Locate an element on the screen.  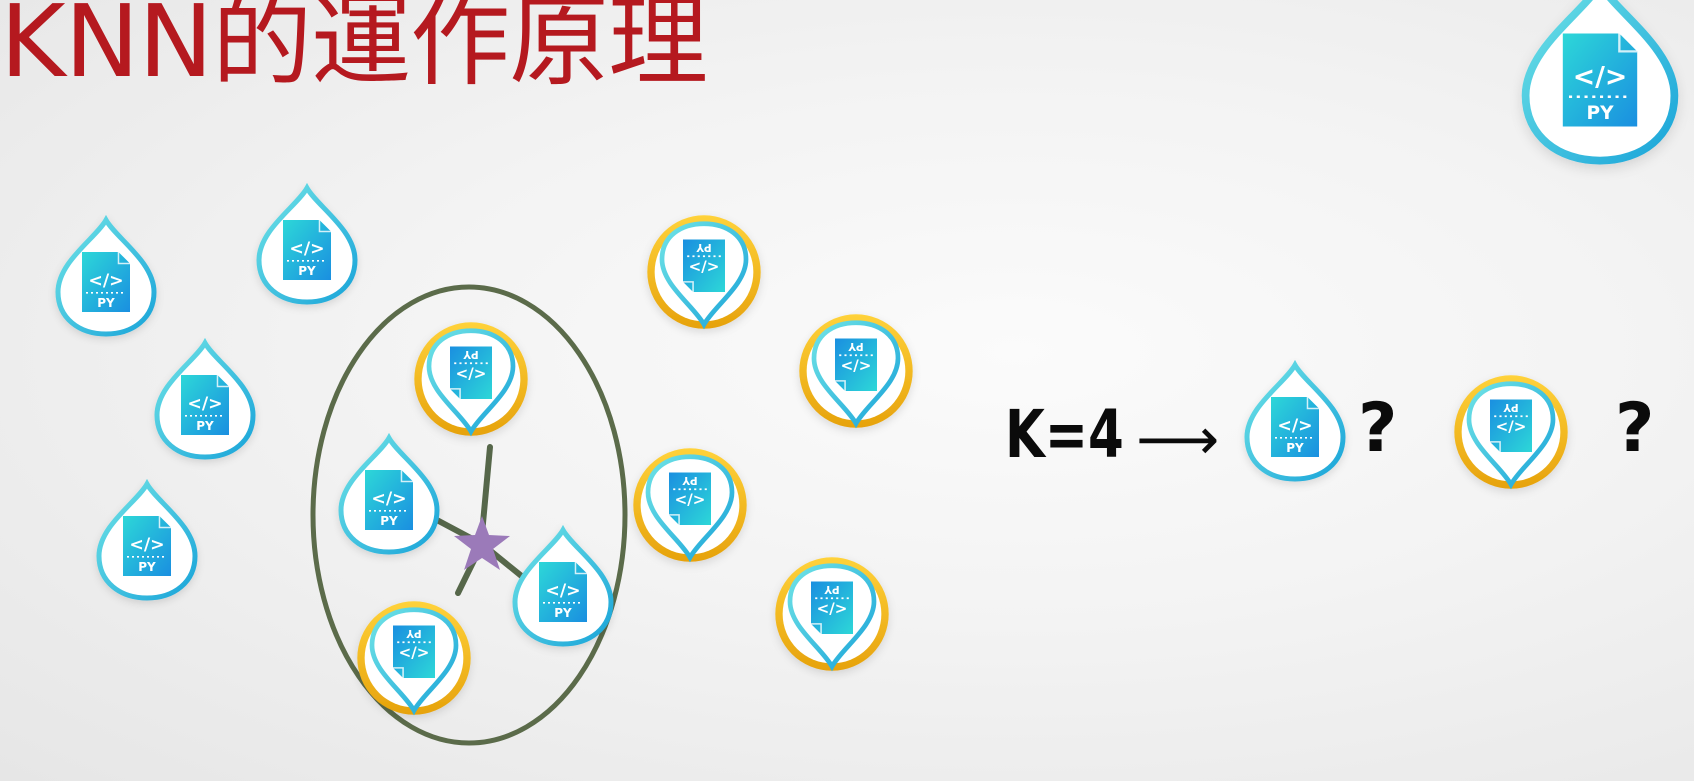
question-mark-yellow: ? is located at coordinates (1635, 428).